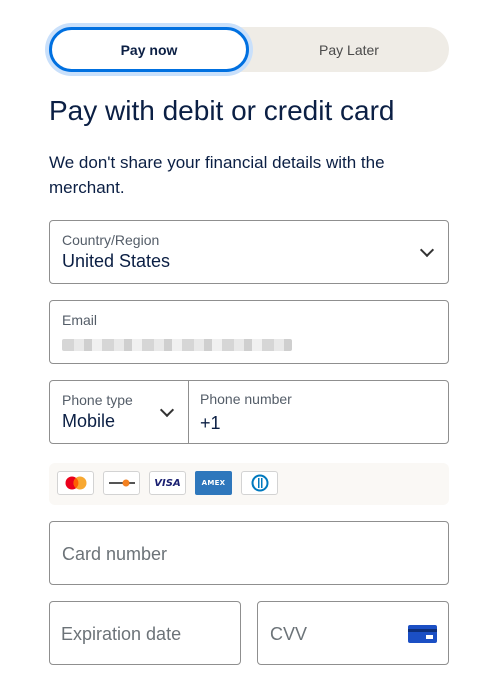 This screenshot has height=687, width=501. What do you see at coordinates (249, 332) in the screenshot?
I see `email-field: Email` at bounding box center [249, 332].